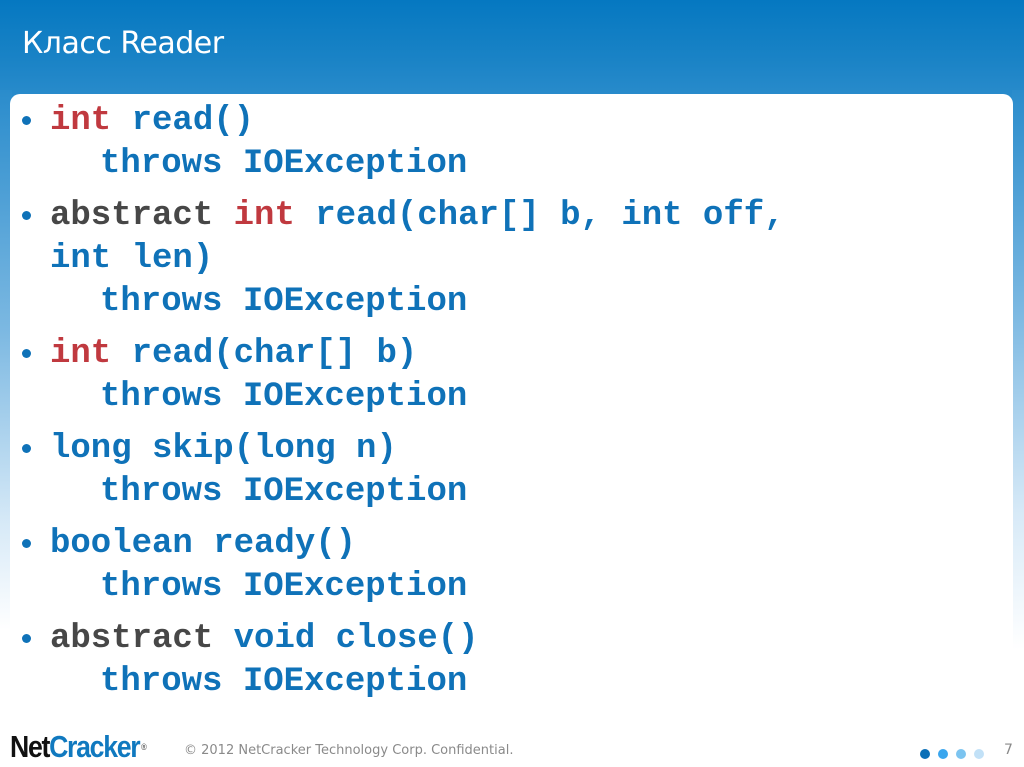 Image resolution: width=1024 pixels, height=767 pixels. What do you see at coordinates (123, 43) in the screenshot?
I see `slide-title: Класс Reader` at bounding box center [123, 43].